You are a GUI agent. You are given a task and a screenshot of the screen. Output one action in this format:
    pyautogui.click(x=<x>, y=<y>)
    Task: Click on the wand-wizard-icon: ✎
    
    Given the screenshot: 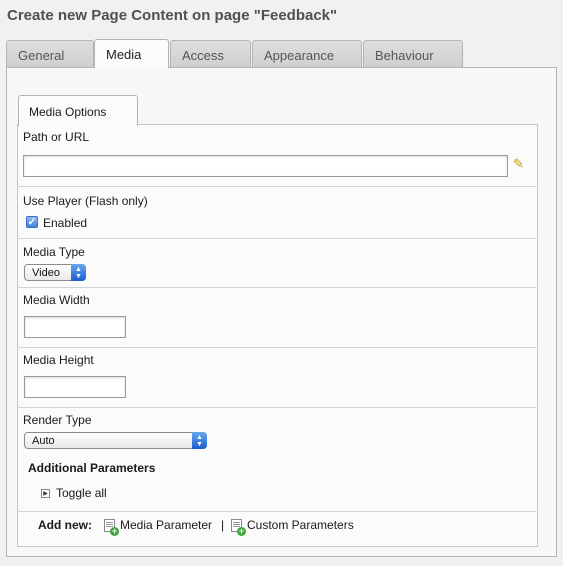 What is the action you would take?
    pyautogui.click(x=521, y=164)
    